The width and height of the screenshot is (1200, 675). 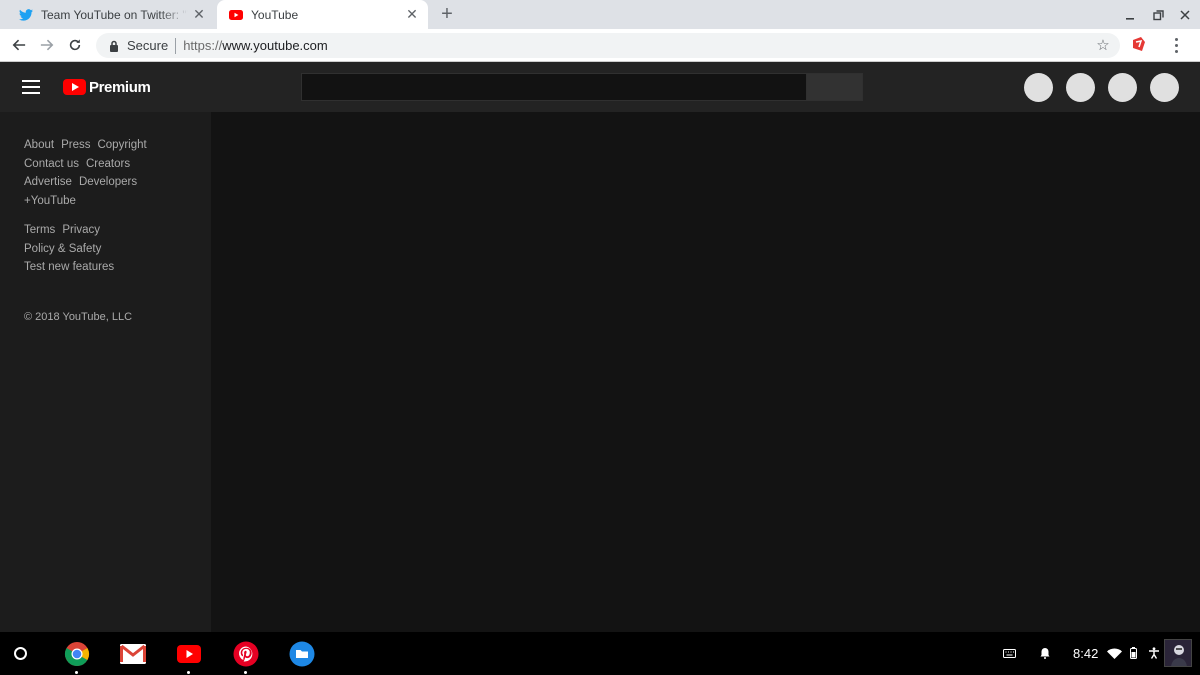 What do you see at coordinates (39, 230) in the screenshot?
I see `footer-link-terms: Terms` at bounding box center [39, 230].